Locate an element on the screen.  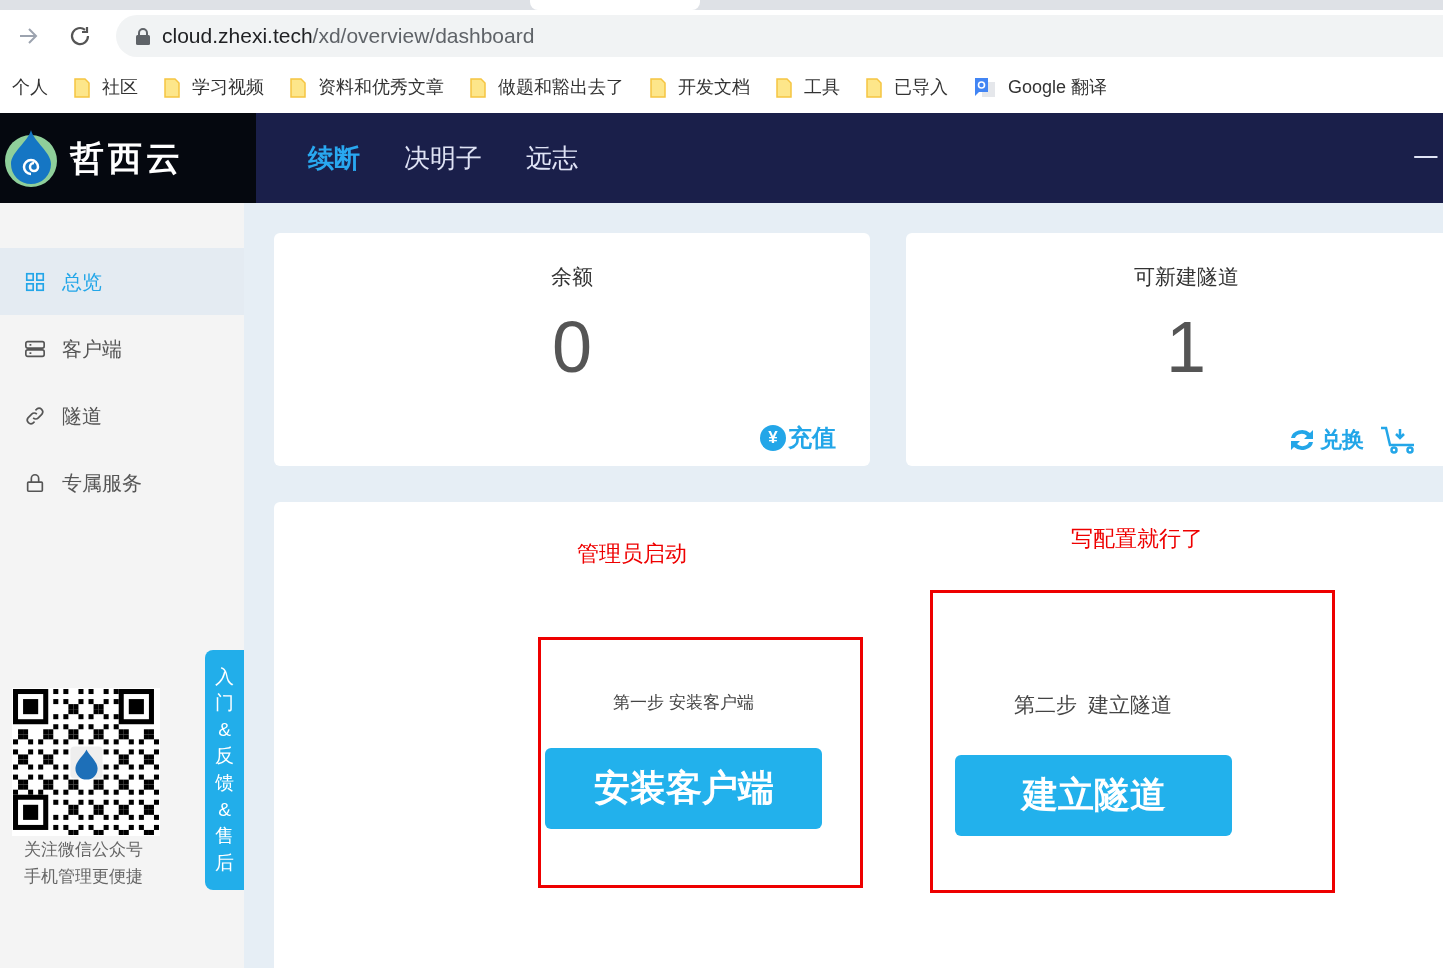
card-title: 可新建隧道 is located at coordinates (1186, 277).